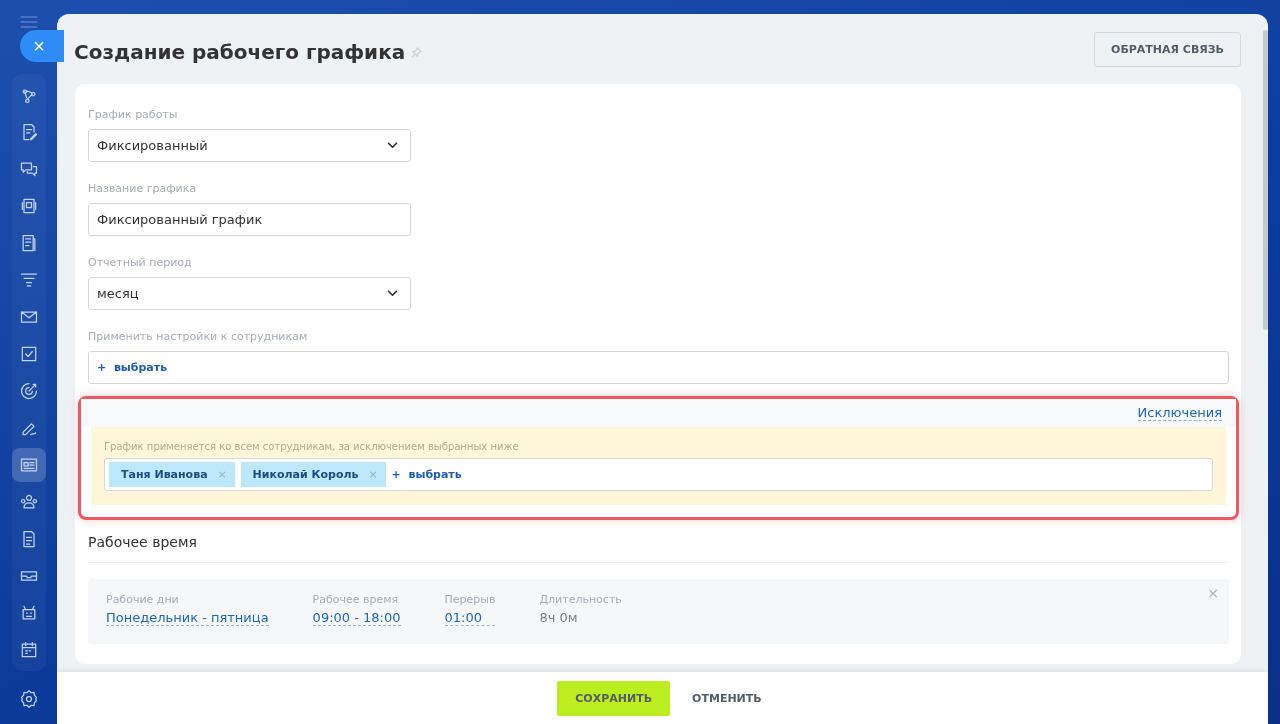  I want to click on select-field: Фиксированный, so click(249, 145).